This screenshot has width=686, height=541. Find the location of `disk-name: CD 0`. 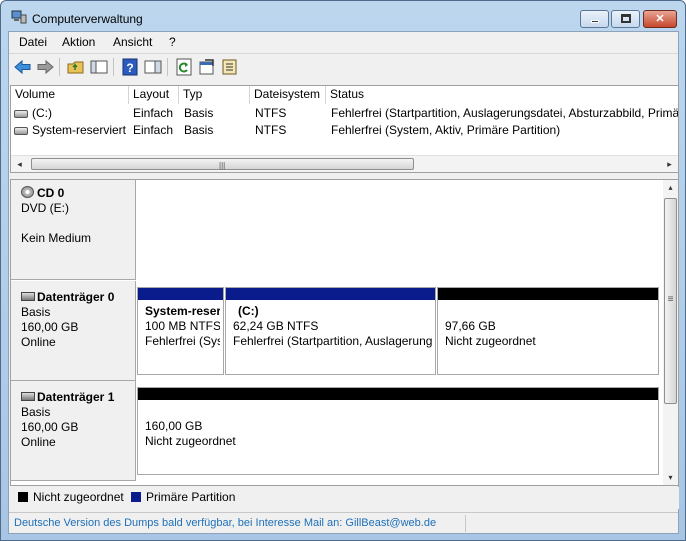

disk-name: CD 0 is located at coordinates (51, 193).